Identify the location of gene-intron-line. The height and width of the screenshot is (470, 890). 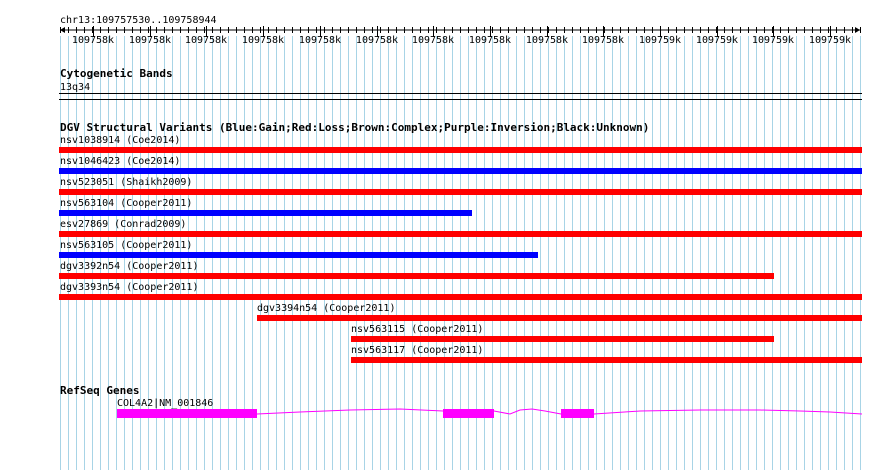
(559, 411).